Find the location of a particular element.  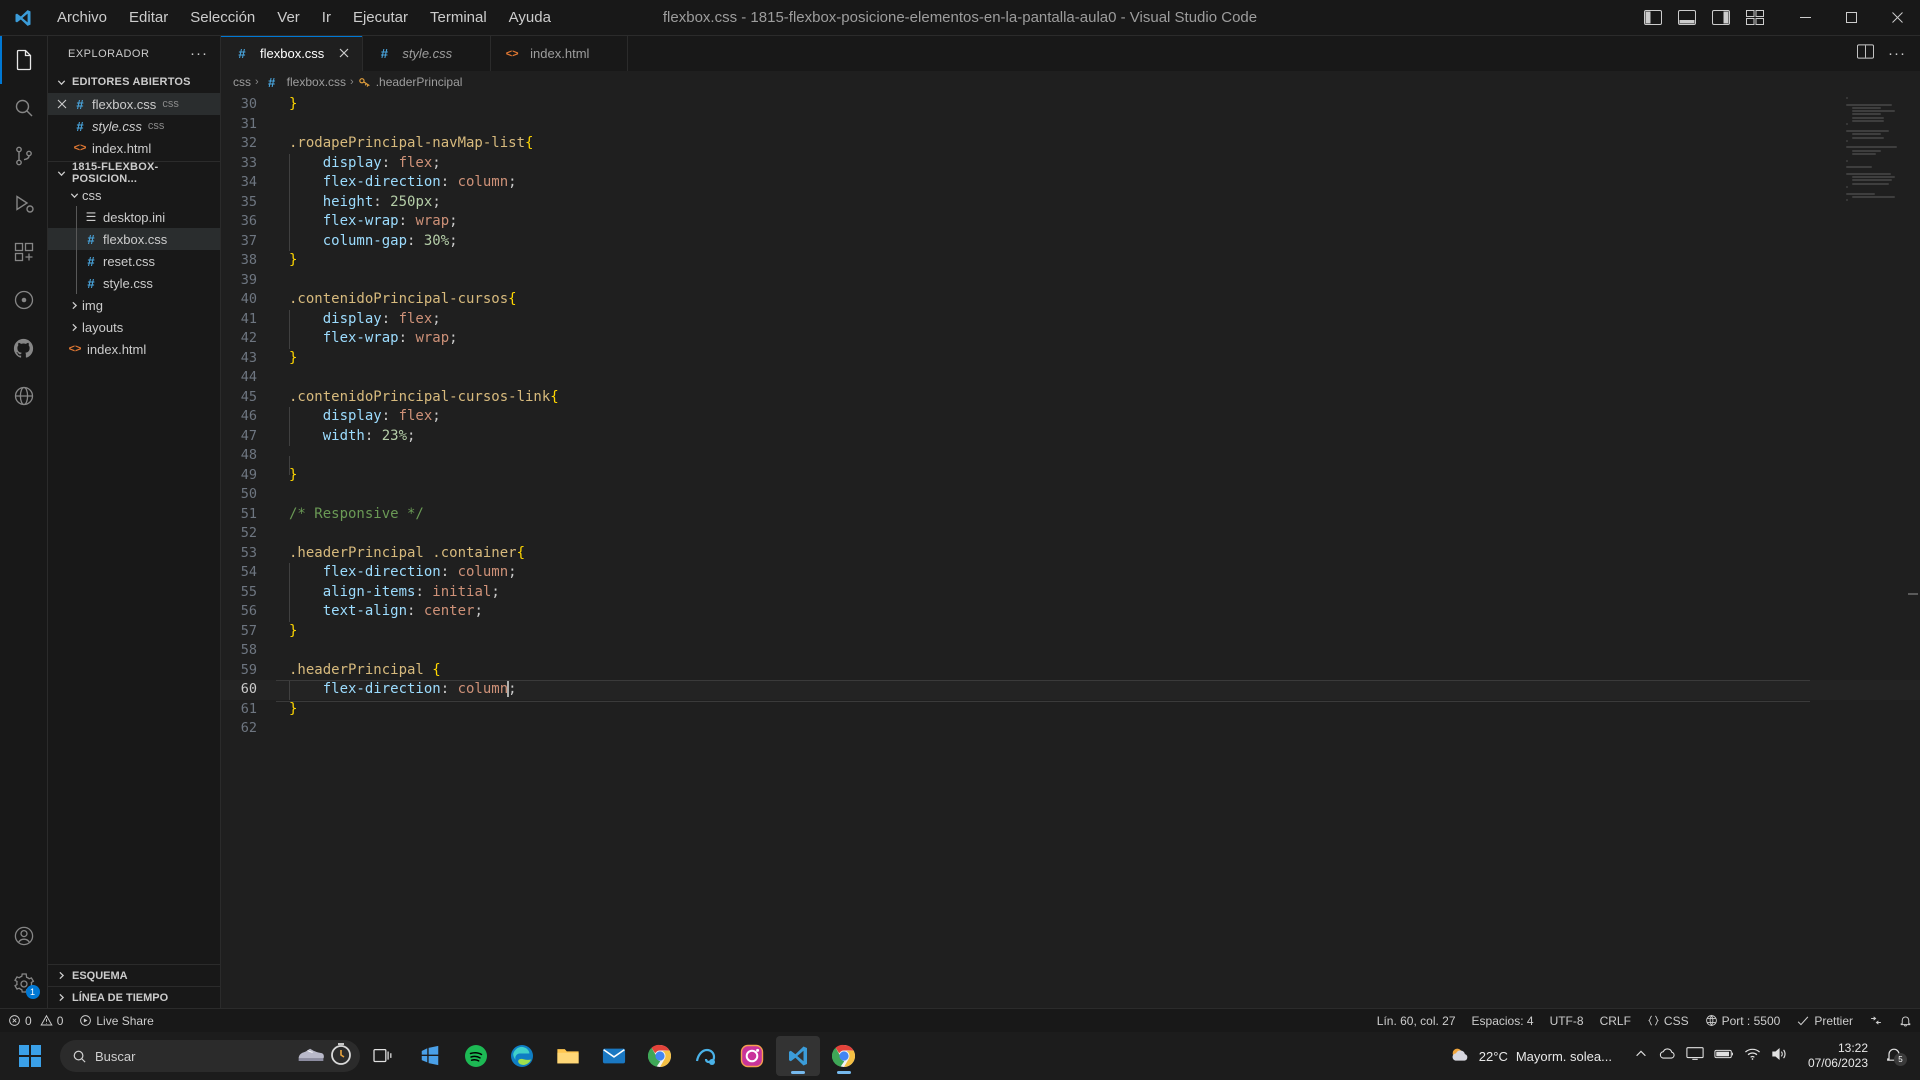

activity-settings-icon: 1 is located at coordinates (24, 984).